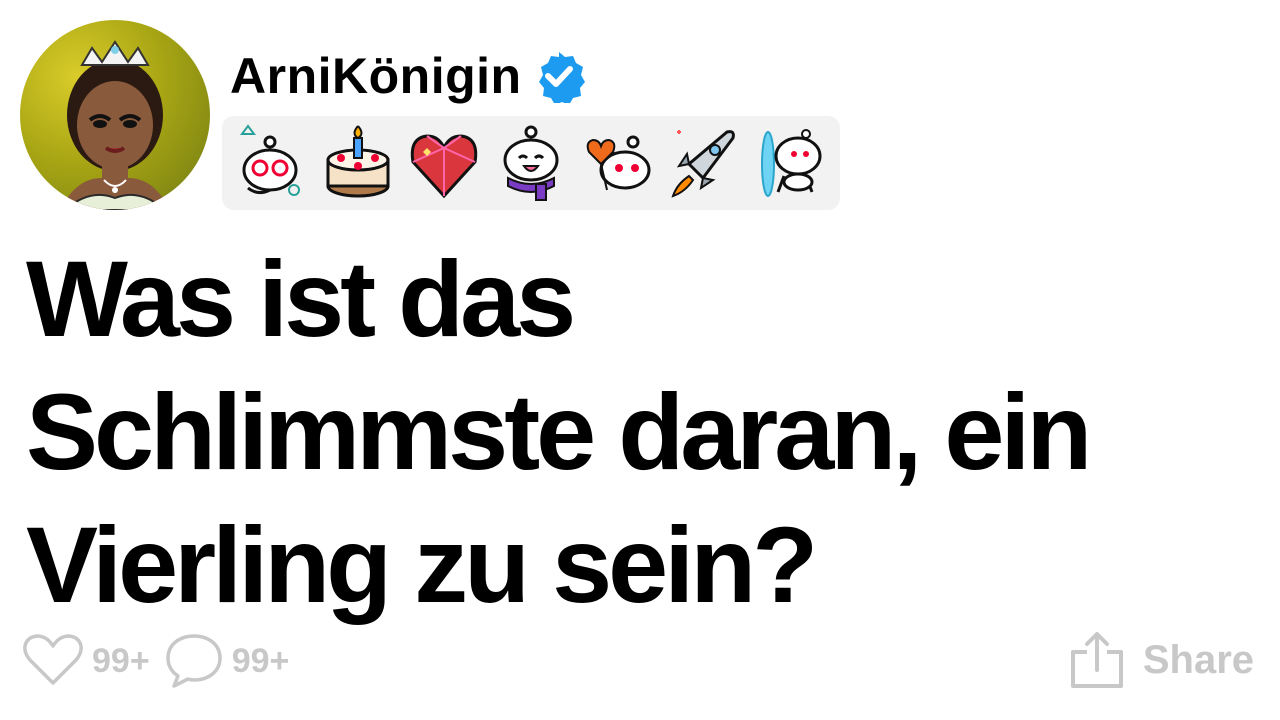 This screenshot has height=720, width=1280. I want to click on share-button: Share, so click(1161, 660).